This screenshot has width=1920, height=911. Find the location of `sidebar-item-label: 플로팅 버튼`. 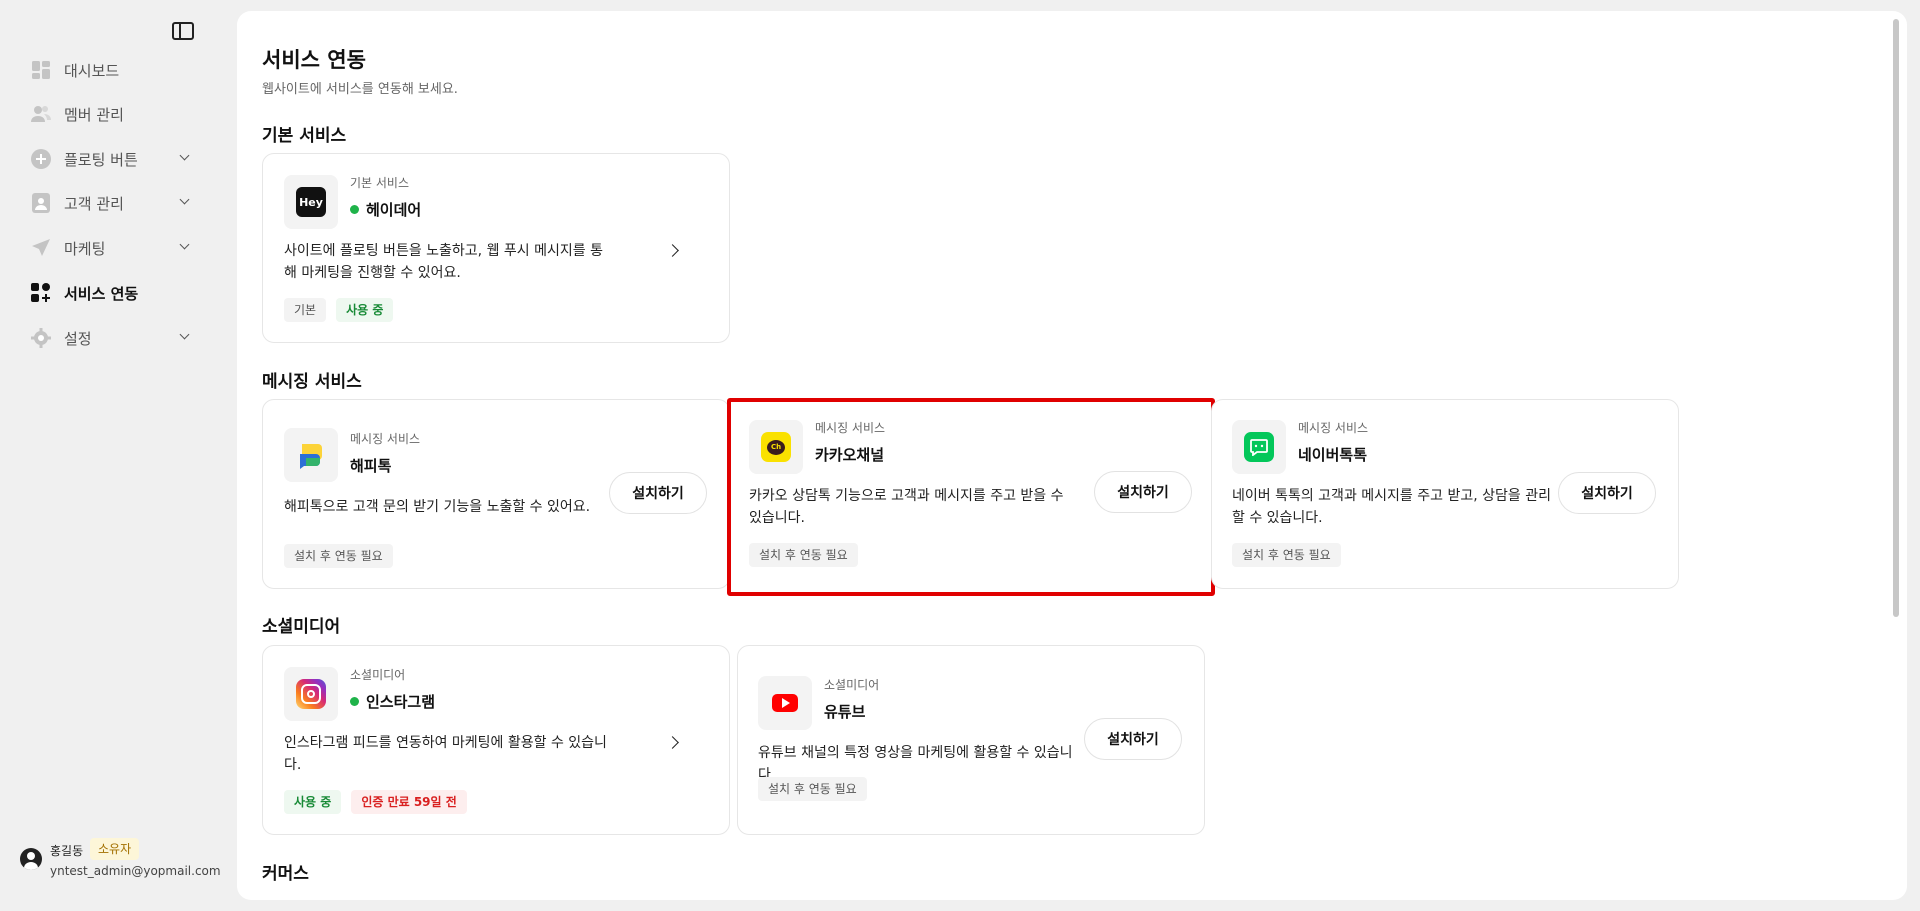

sidebar-item-label: 플로팅 버튼 is located at coordinates (101, 159).